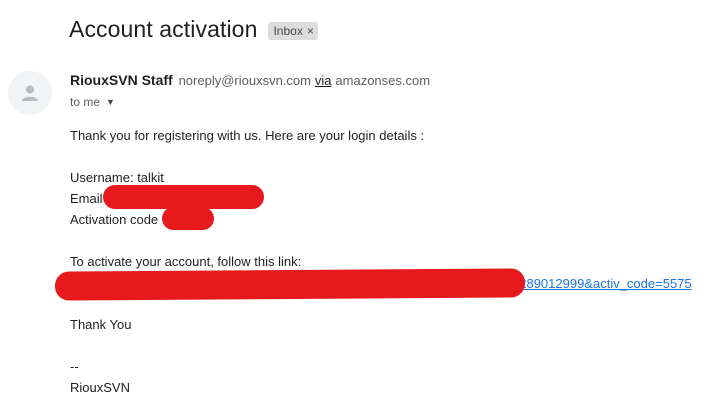 This screenshot has width=723, height=404. What do you see at coordinates (100, 387) in the screenshot?
I see `body-signature-name: RiouxSVN` at bounding box center [100, 387].